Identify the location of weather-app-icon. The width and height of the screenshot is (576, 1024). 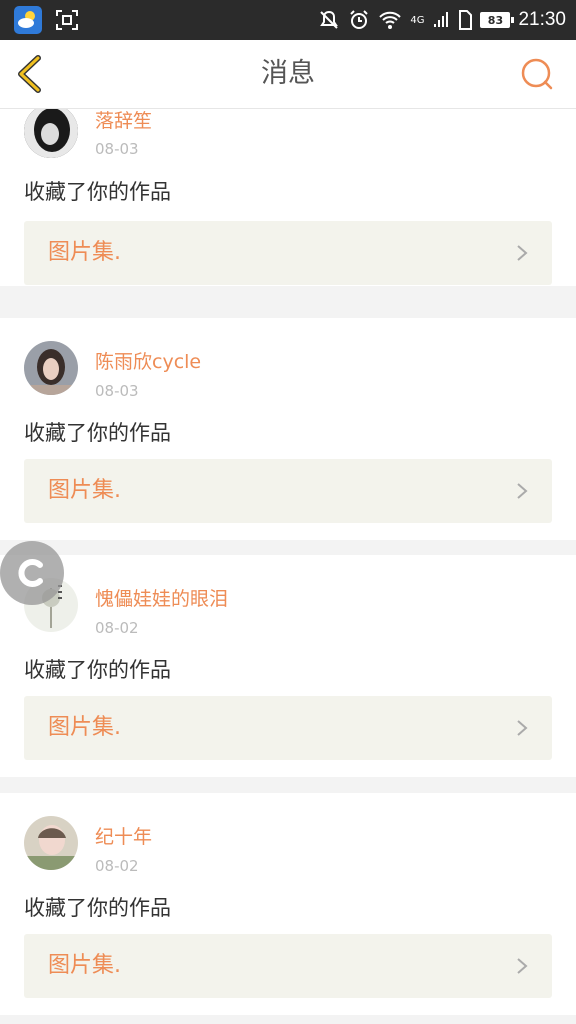
(28, 20).